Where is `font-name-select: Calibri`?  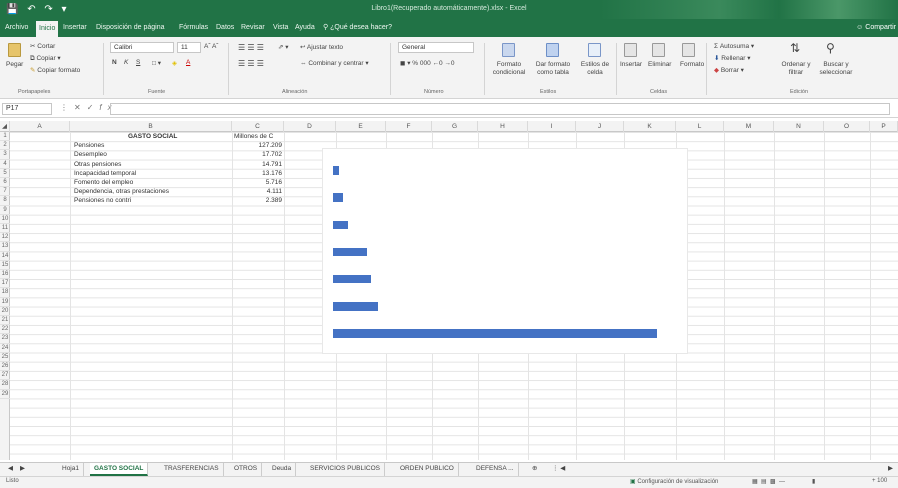 font-name-select: Calibri is located at coordinates (142, 47).